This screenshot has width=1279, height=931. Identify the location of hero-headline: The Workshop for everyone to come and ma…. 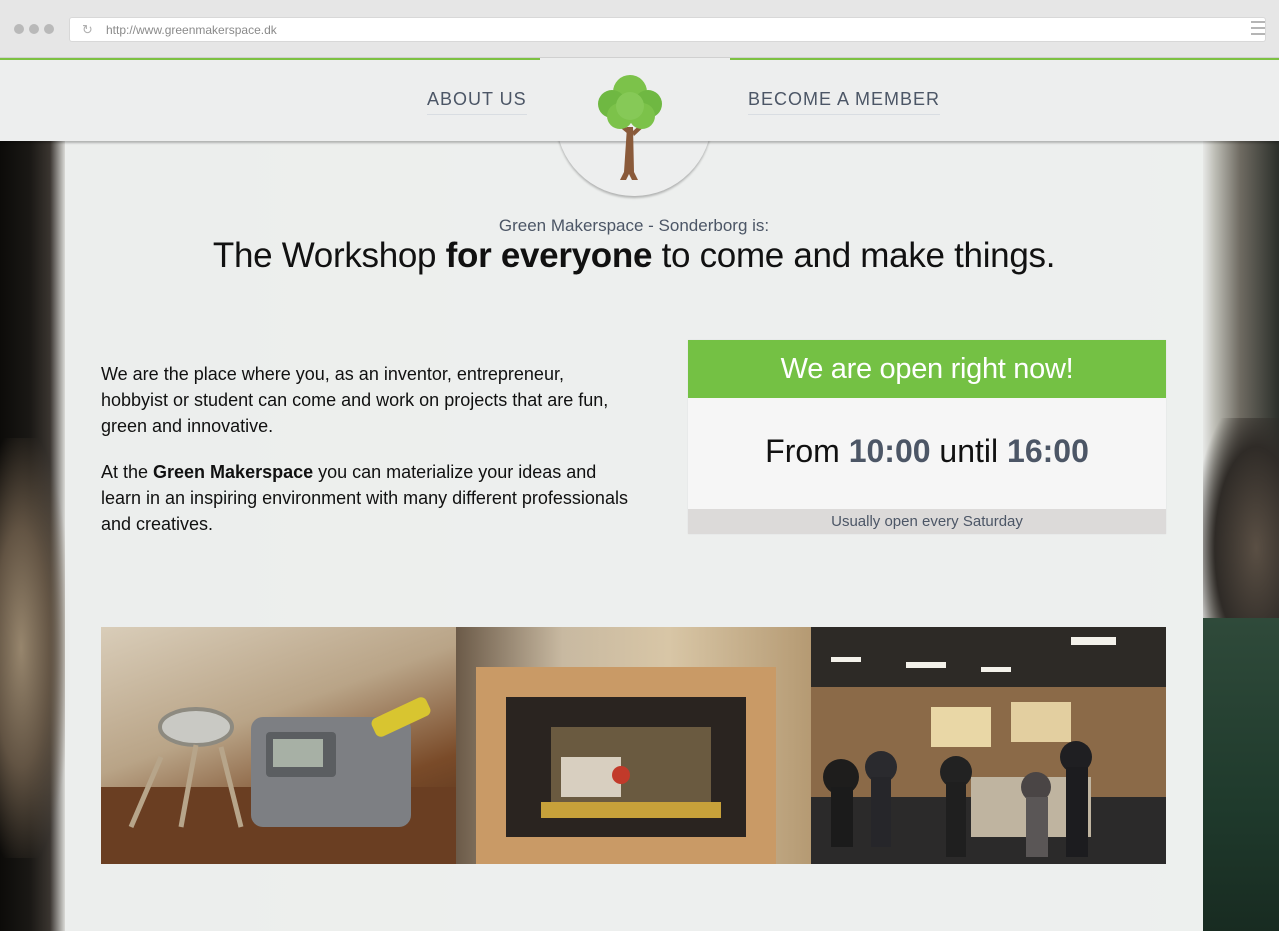
(634, 256).